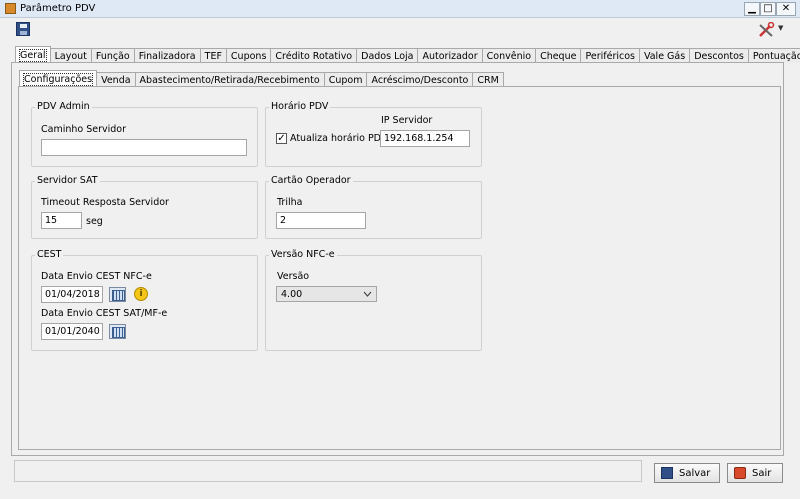  I want to click on close-icon: ✕, so click(786, 8).